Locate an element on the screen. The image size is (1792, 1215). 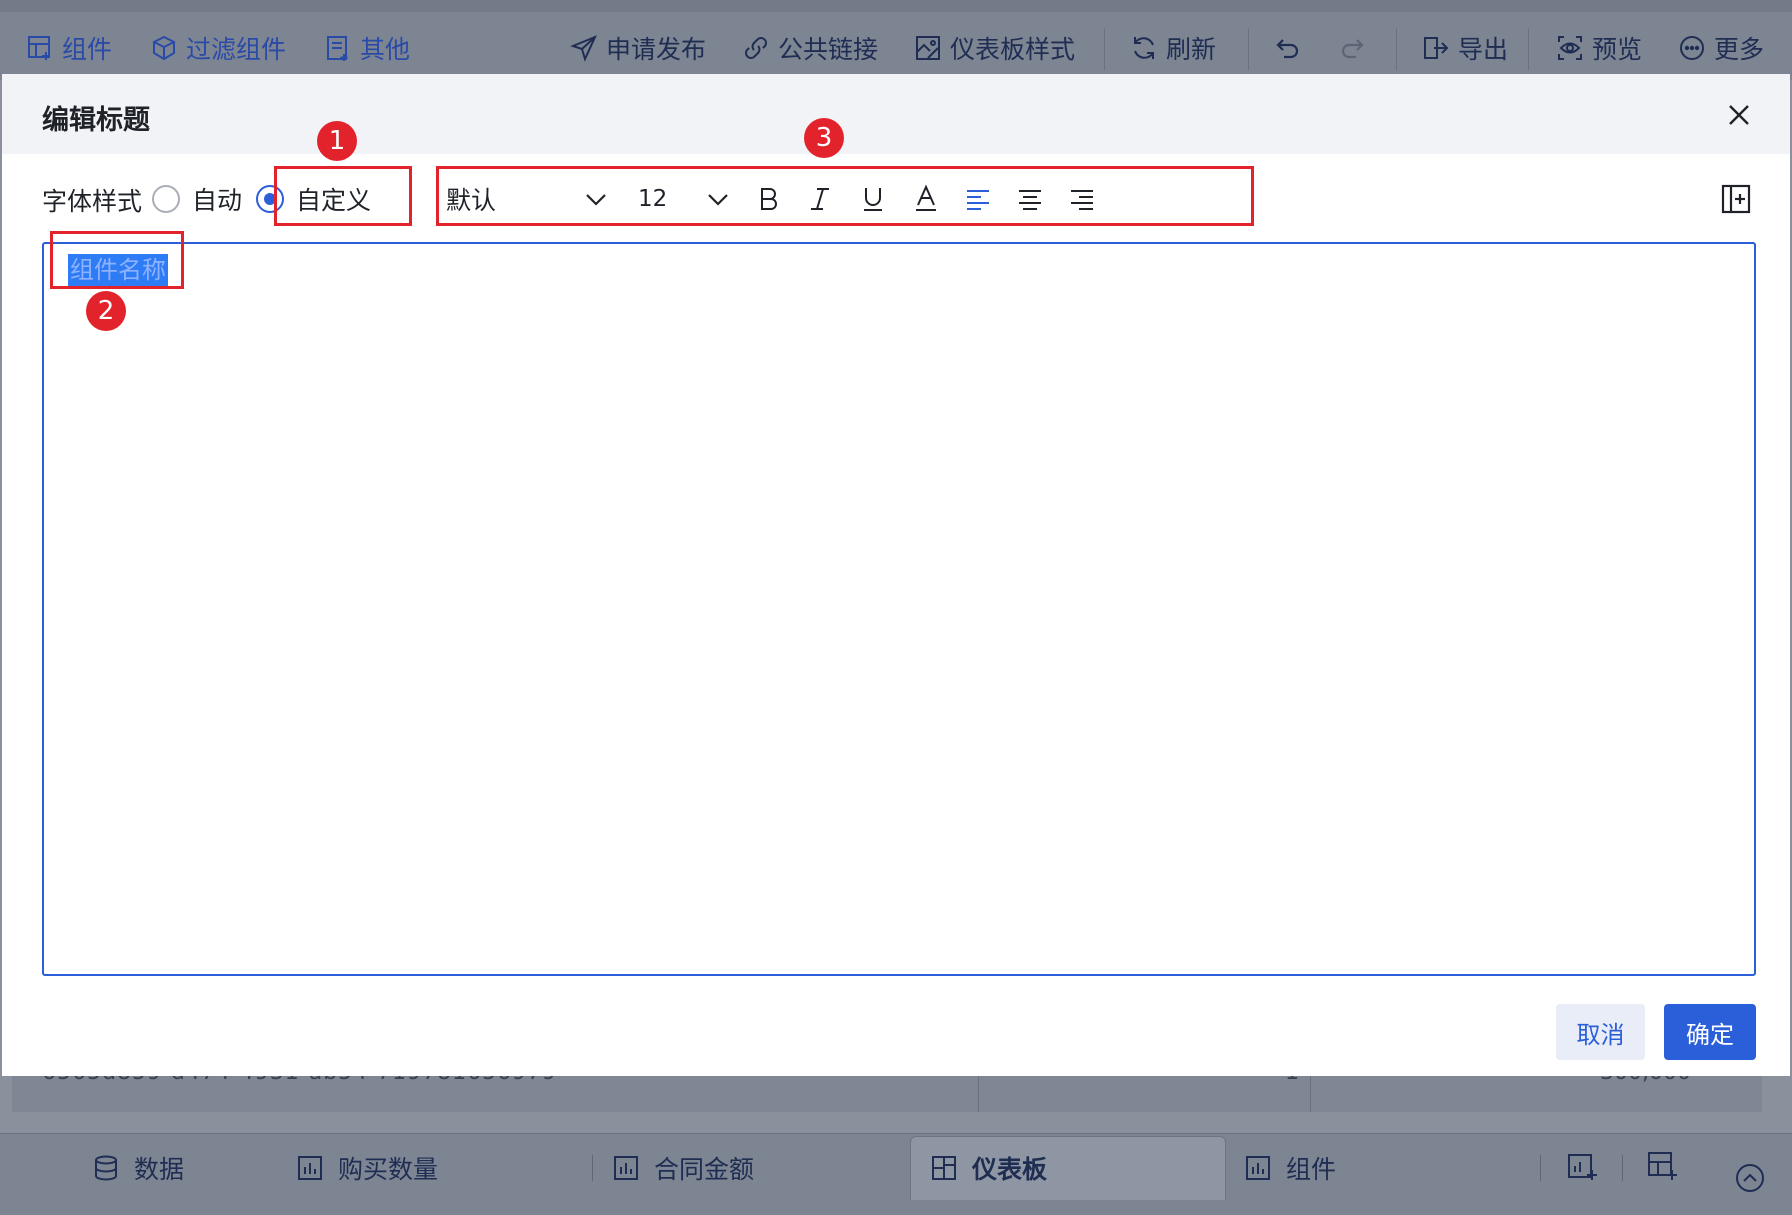
add-dashboard-icon is located at coordinates (1662, 1166).